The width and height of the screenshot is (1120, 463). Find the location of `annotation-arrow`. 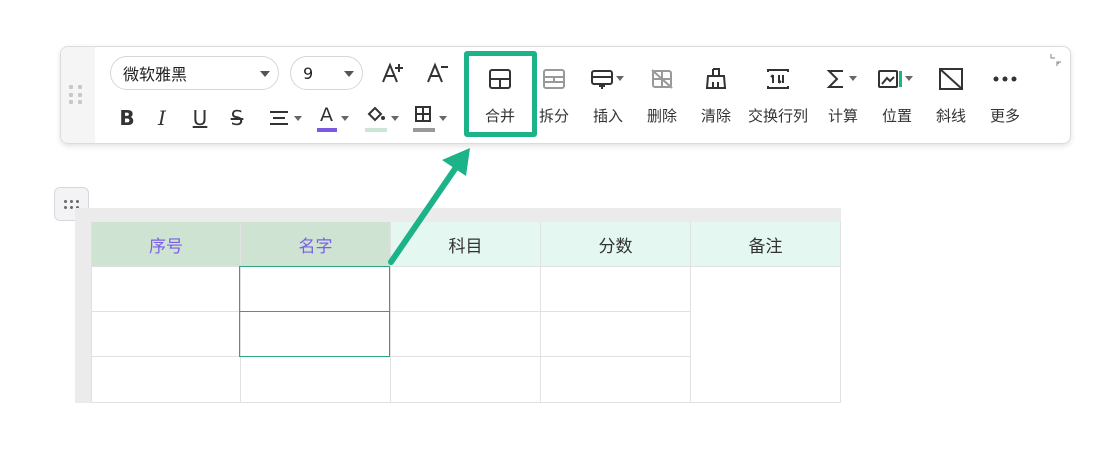

annotation-arrow is located at coordinates (429, 206).